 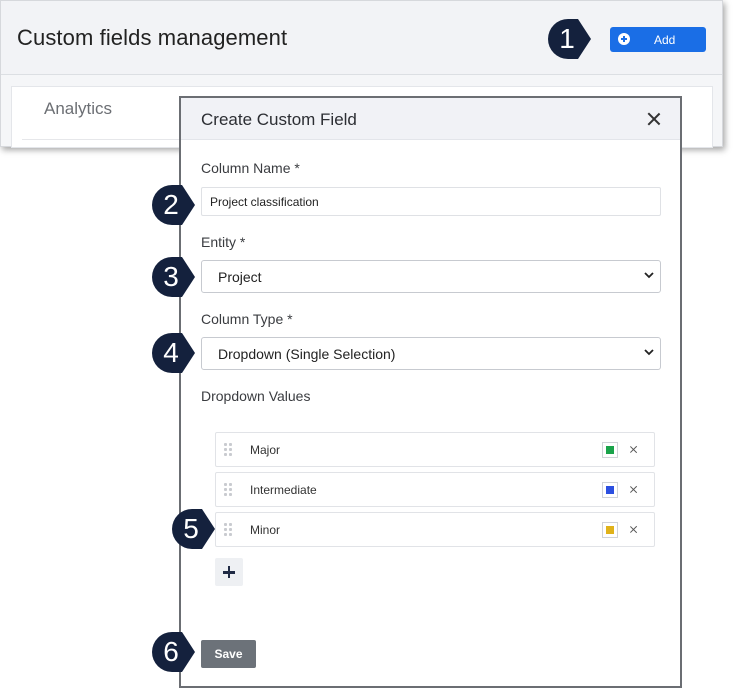 I want to click on step-marker-3: 3, so click(x=174, y=277).